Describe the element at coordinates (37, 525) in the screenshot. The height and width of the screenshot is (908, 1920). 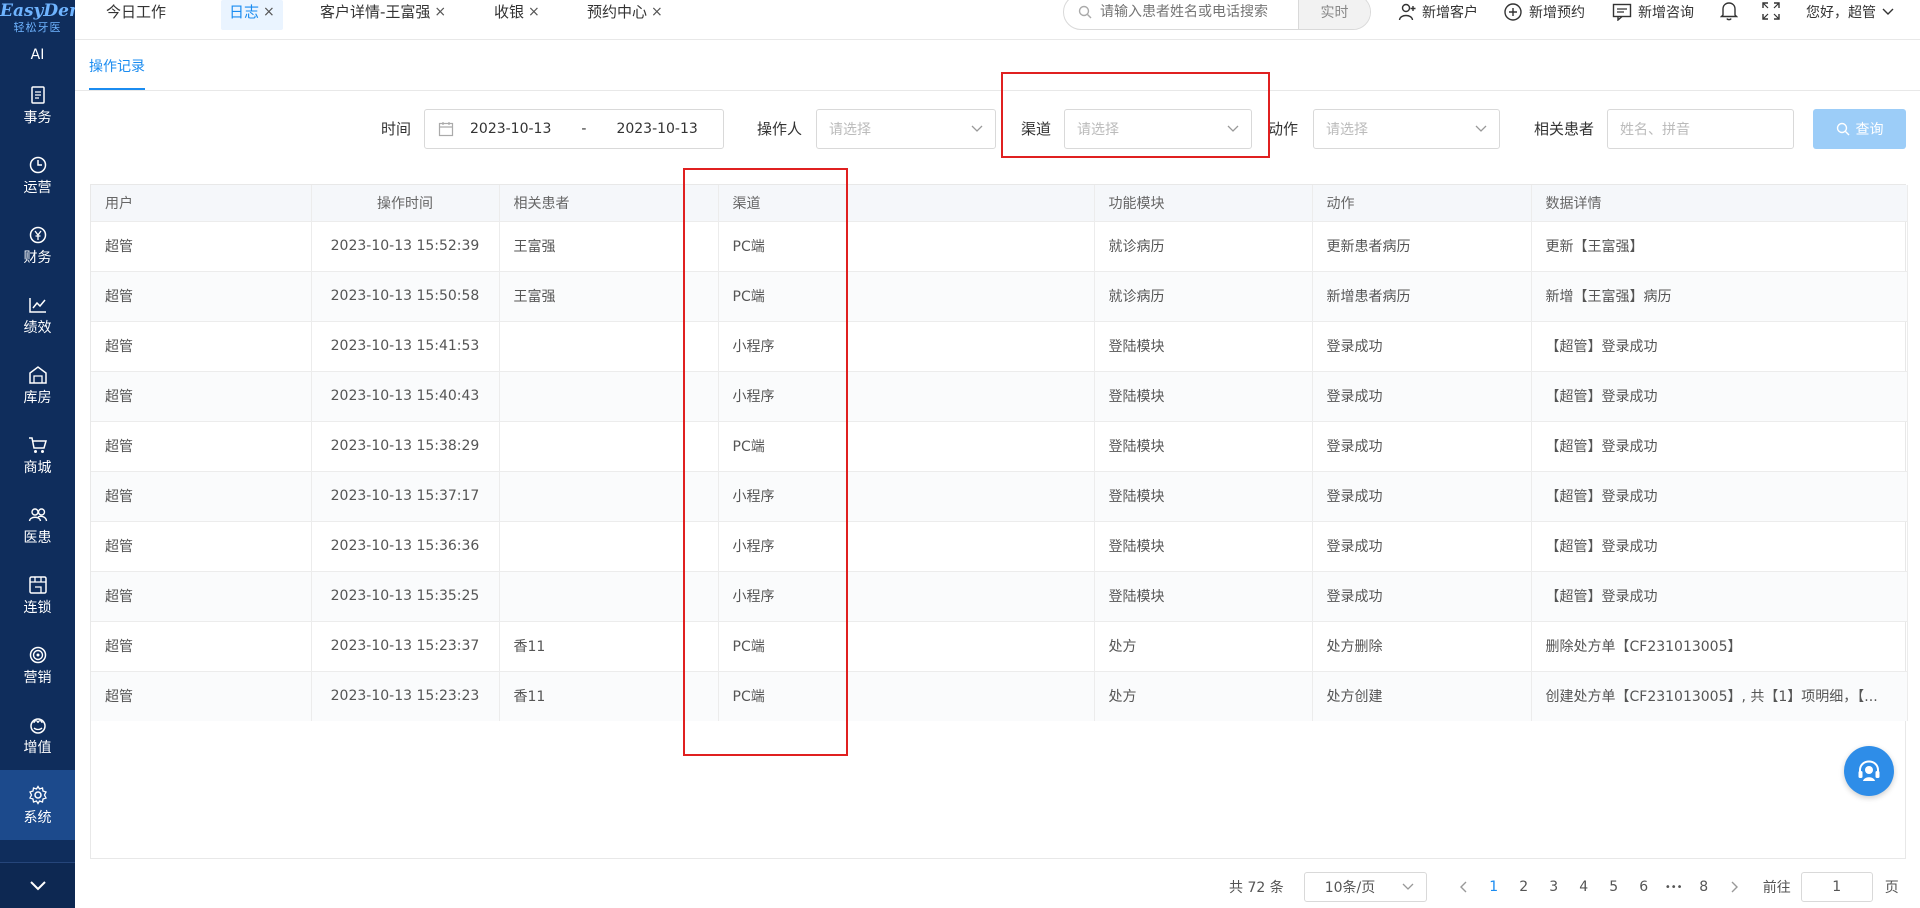
I see `sidebar-item-users: 医患` at that location.